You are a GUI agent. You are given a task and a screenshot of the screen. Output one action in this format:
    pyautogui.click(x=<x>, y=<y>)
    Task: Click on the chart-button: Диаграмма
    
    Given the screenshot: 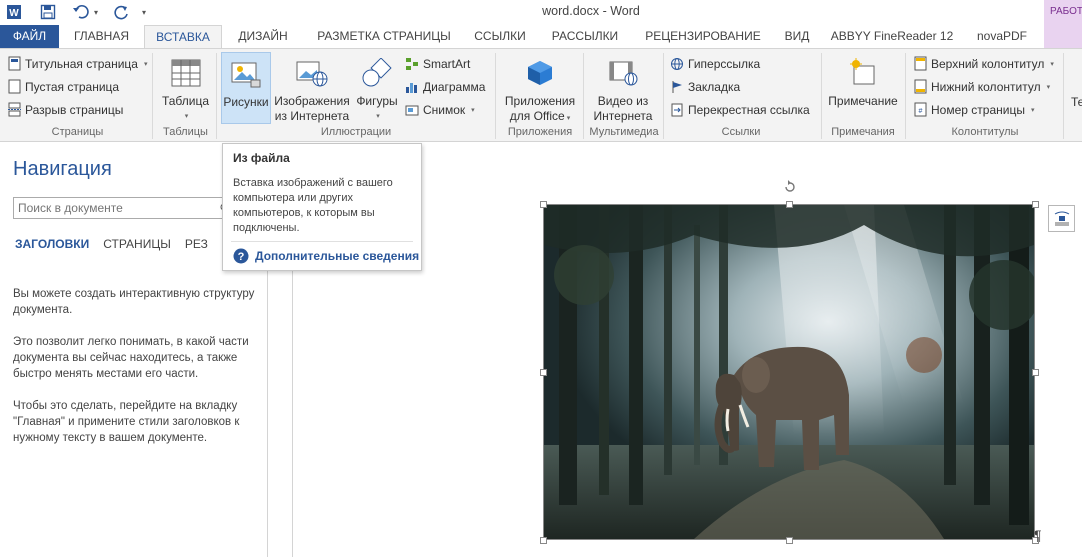 What is the action you would take?
    pyautogui.click(x=445, y=86)
    